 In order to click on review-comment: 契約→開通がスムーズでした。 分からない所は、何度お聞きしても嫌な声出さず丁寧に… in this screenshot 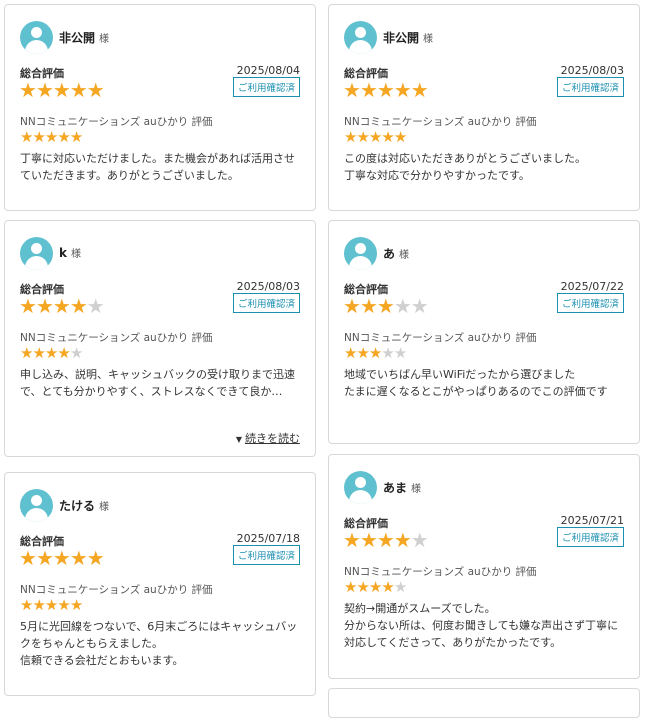, I will do `click(481, 625)`.